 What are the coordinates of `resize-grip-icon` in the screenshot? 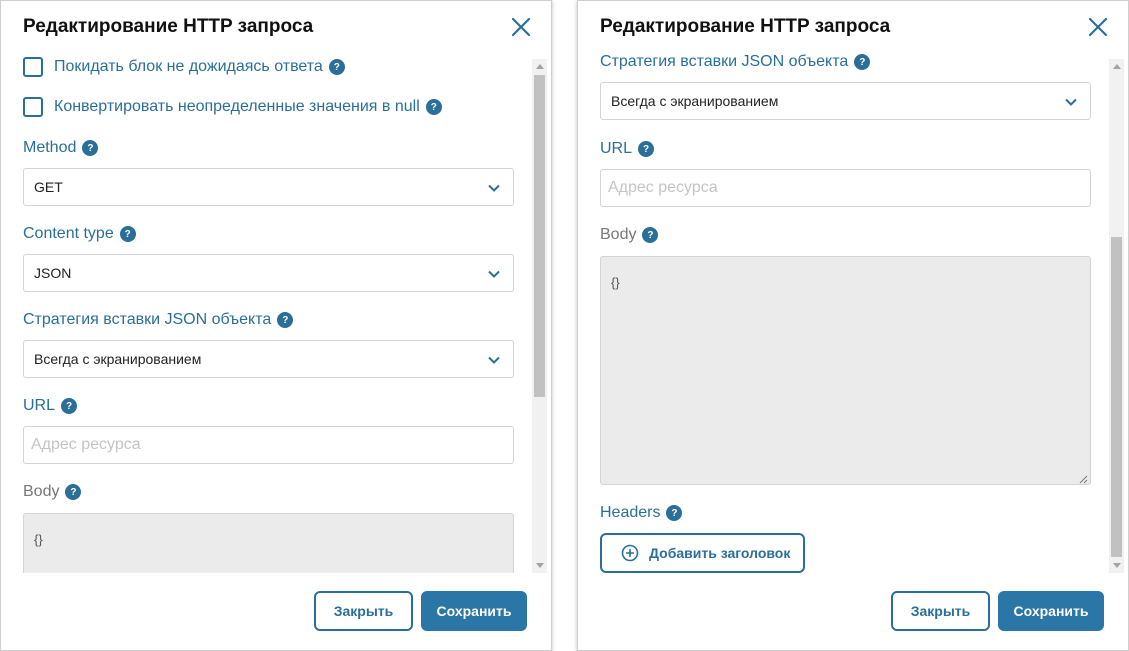 It's located at (1083, 478).